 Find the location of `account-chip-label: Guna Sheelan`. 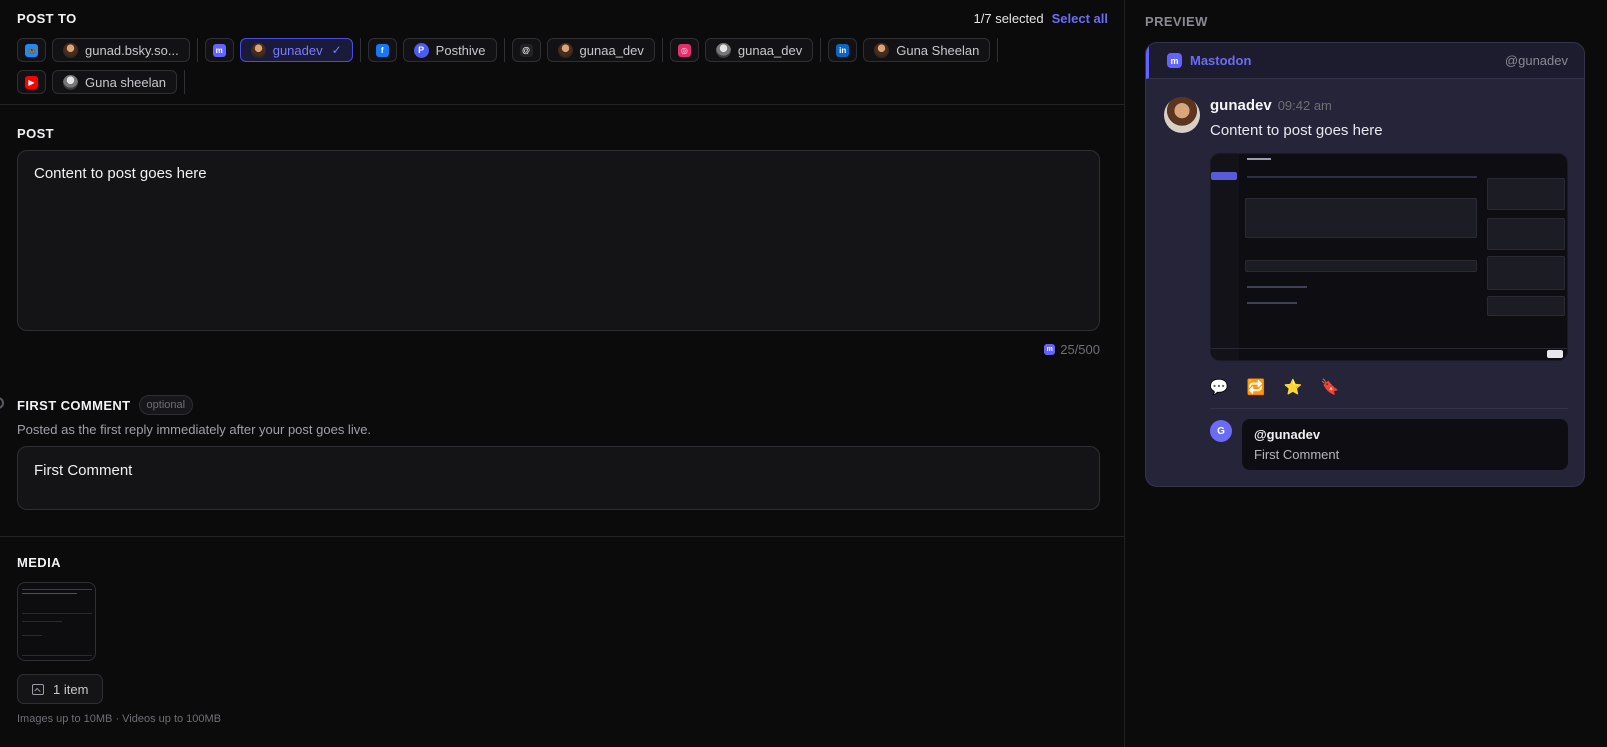

account-chip-label: Guna Sheelan is located at coordinates (938, 50).